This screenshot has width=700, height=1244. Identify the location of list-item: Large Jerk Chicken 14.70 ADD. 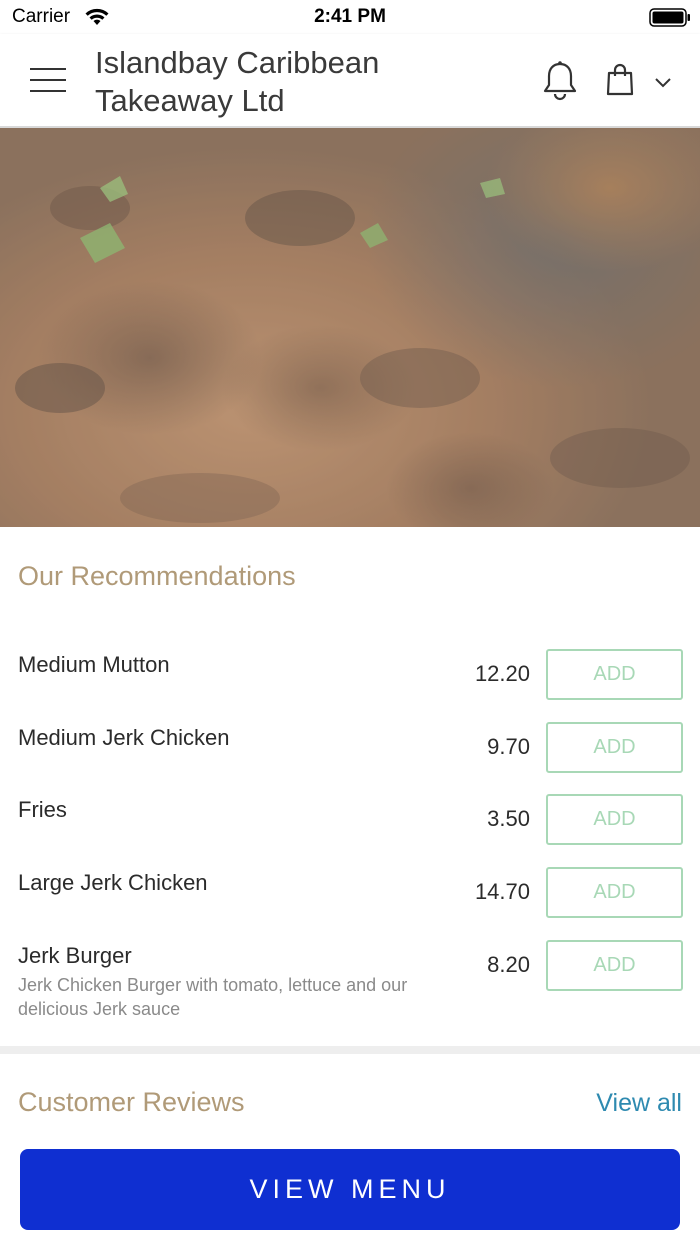
(350, 894).